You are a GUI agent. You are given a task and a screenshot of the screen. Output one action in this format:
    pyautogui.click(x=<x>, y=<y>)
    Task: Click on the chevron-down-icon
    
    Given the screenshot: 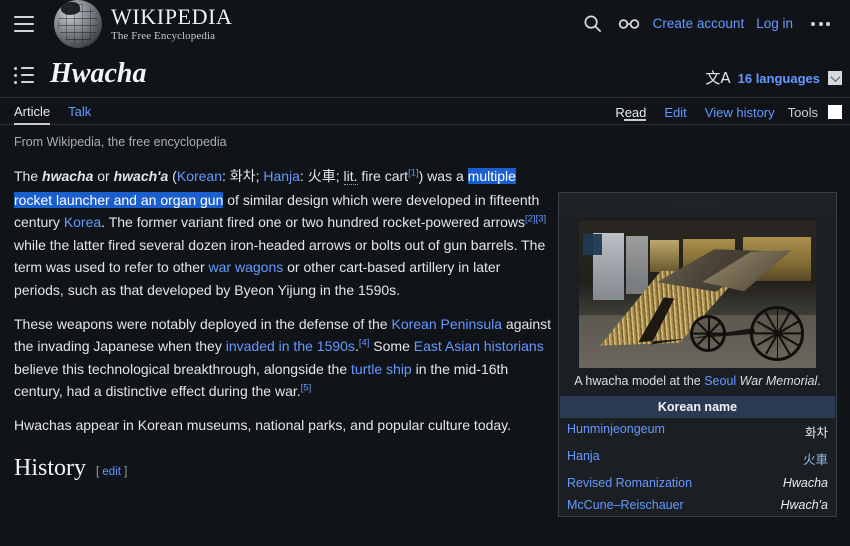 What is the action you would take?
    pyautogui.click(x=835, y=78)
    